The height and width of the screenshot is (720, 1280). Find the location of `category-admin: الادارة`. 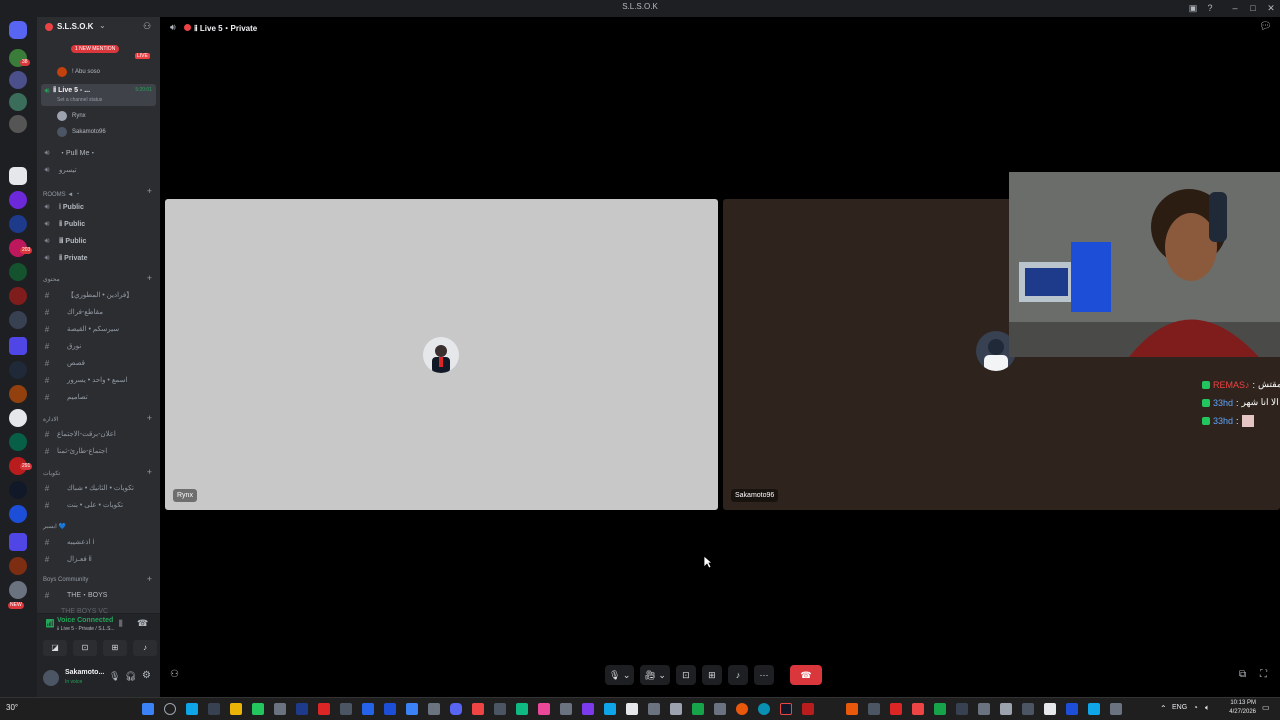

category-admin: الادارة is located at coordinates (50, 419).